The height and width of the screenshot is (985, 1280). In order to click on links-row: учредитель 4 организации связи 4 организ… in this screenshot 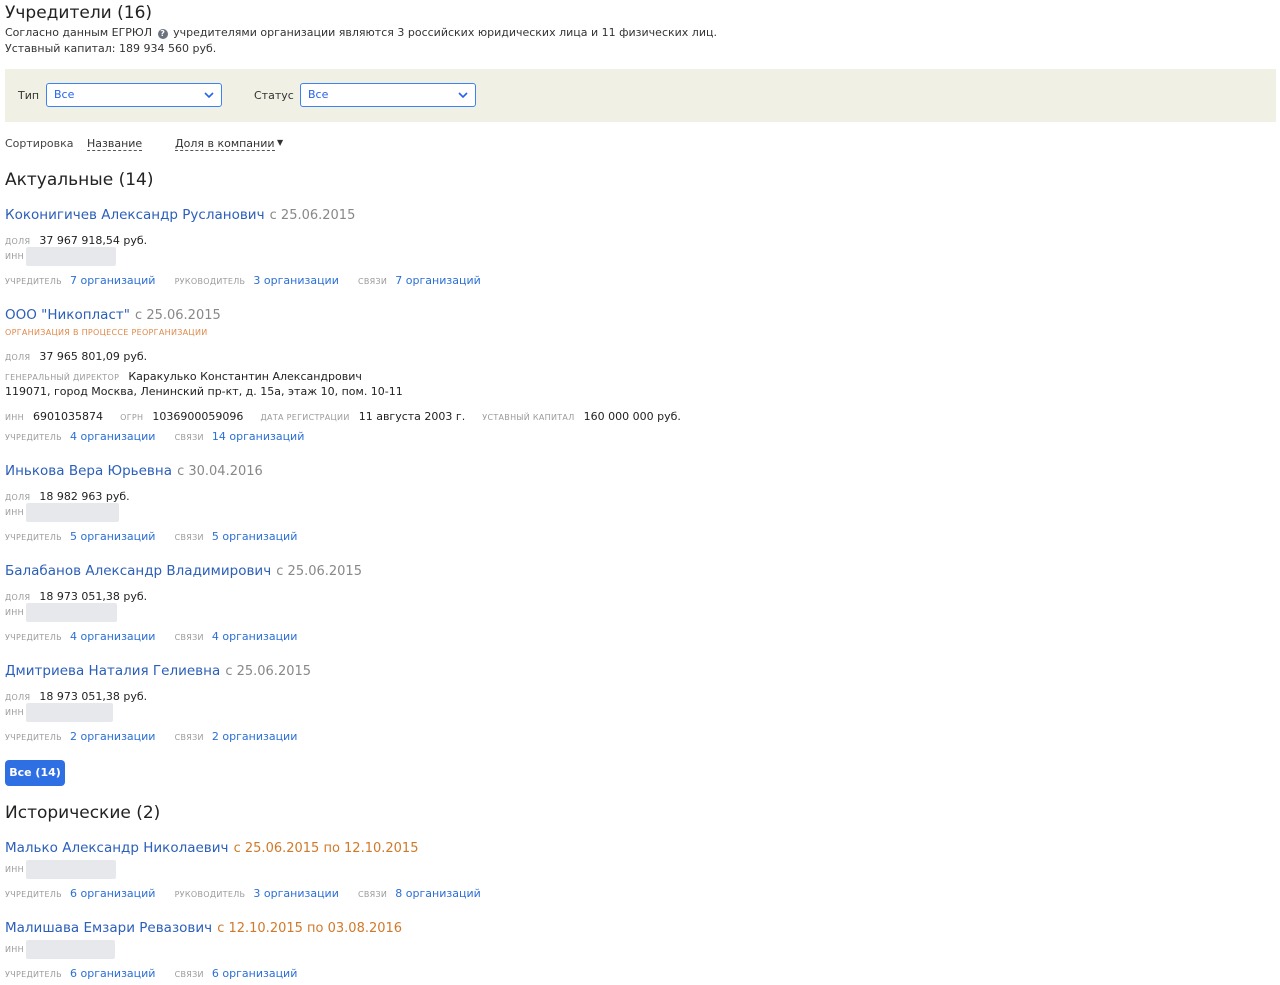, I will do `click(151, 634)`.